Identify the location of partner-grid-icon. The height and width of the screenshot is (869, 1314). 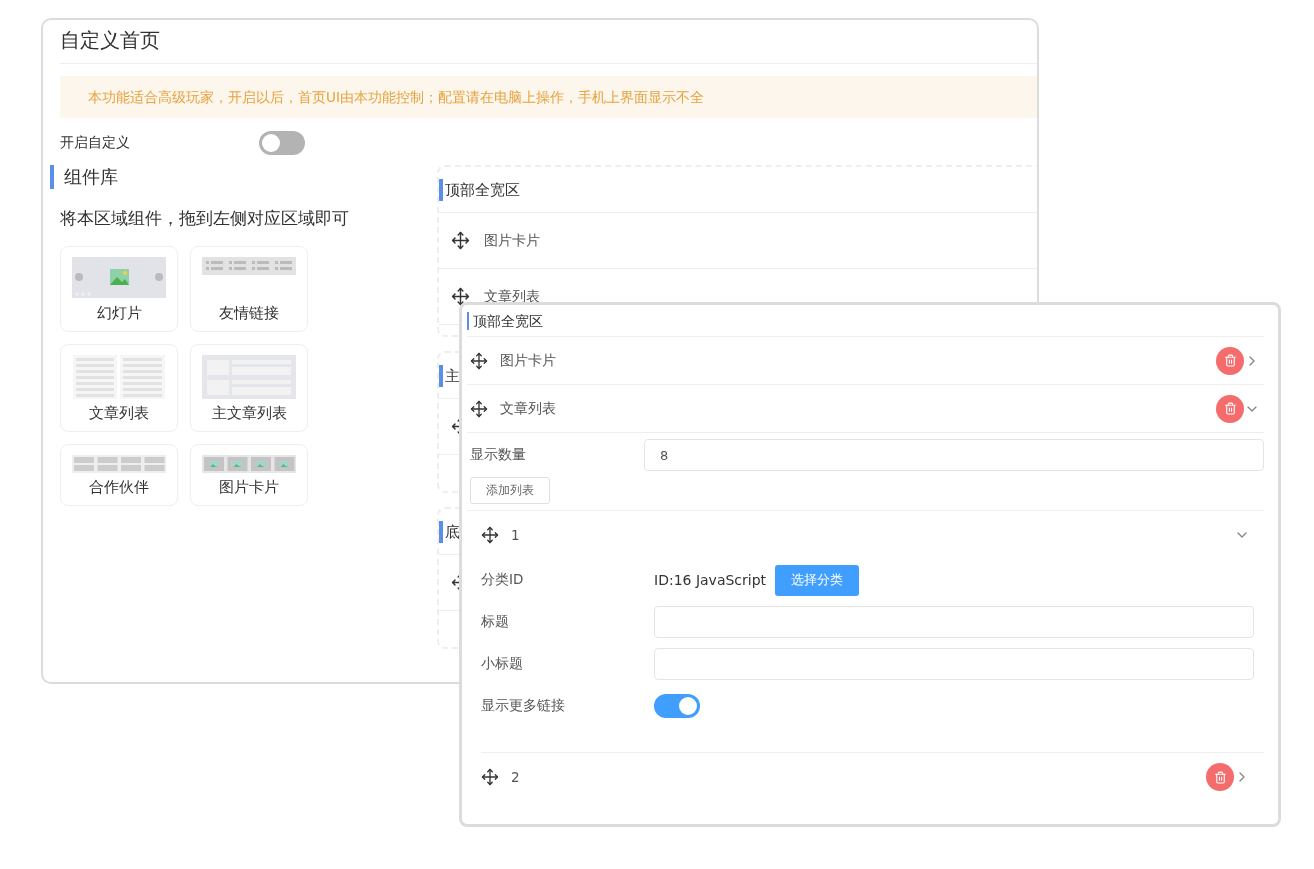
(119, 464).